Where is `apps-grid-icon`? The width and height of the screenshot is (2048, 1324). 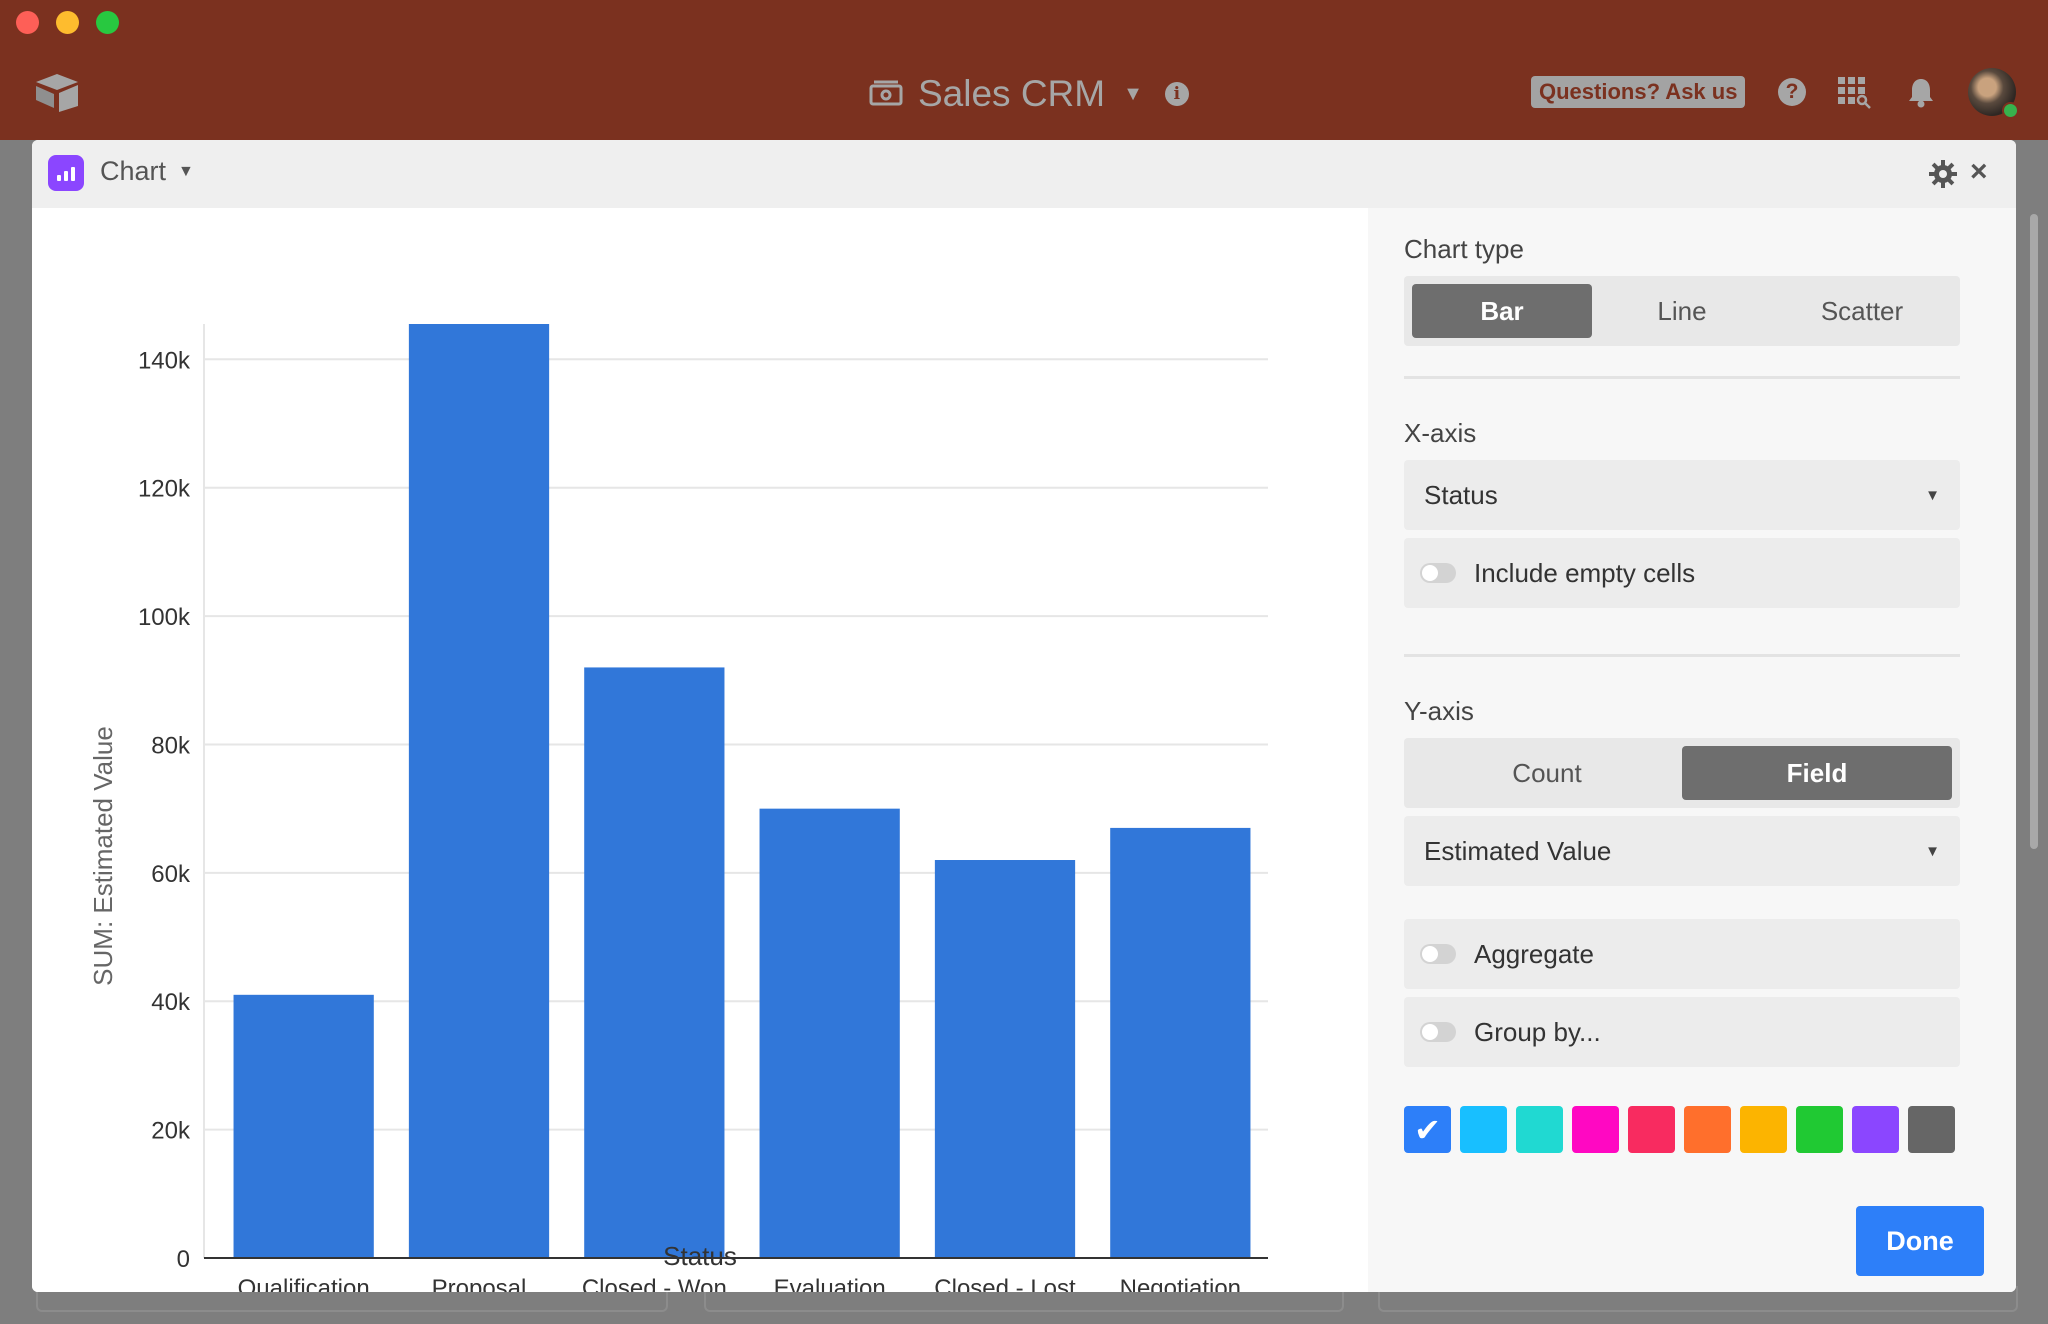 apps-grid-icon is located at coordinates (1855, 95).